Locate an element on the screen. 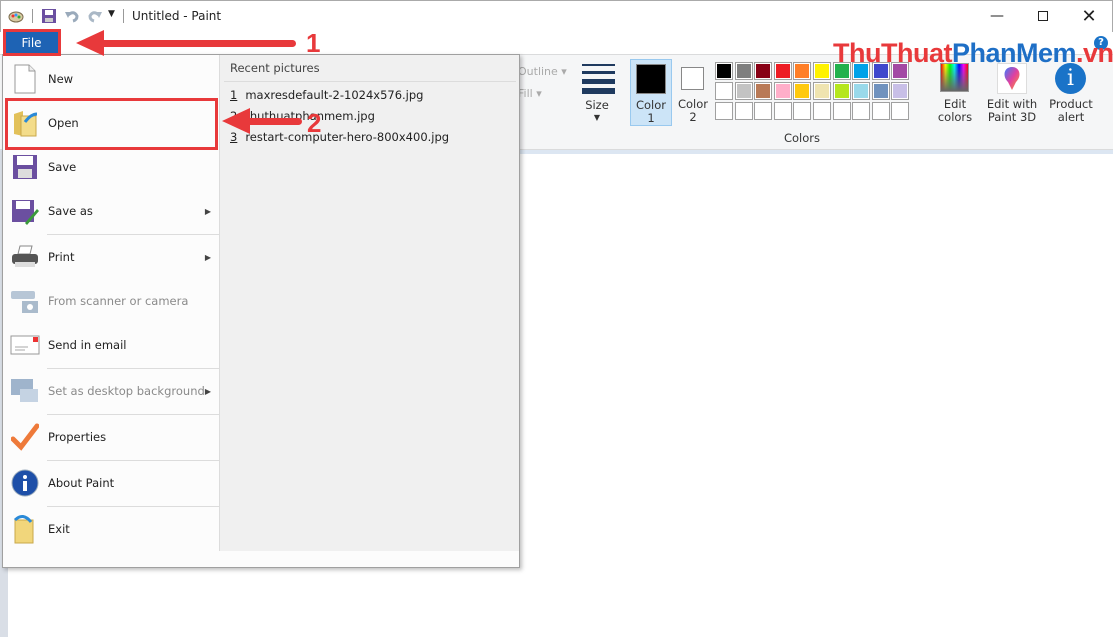 Image resolution: width=1113 pixels, height=637 pixels. chevron-down-icon: ▼ is located at coordinates (597, 117).